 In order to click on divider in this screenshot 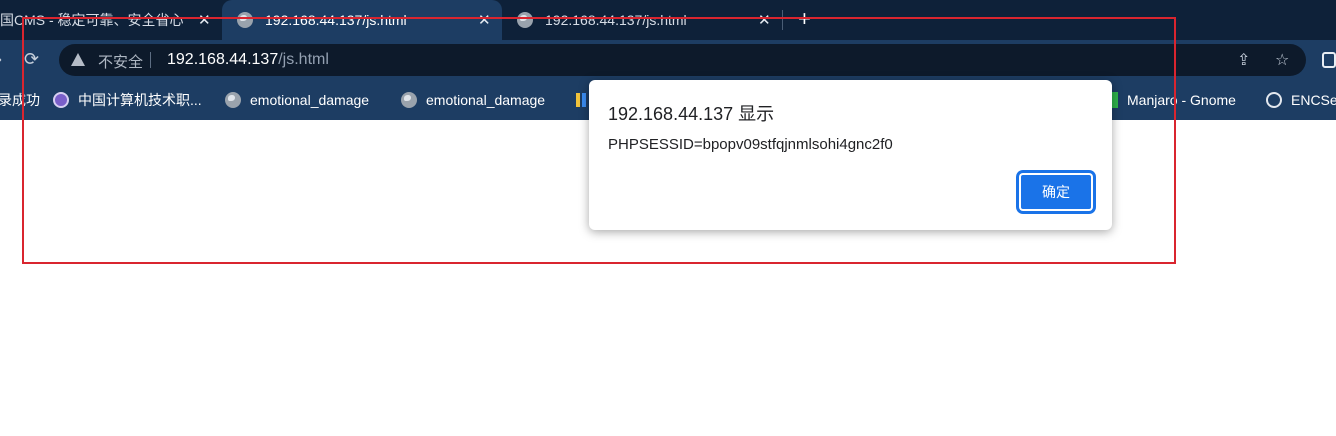, I will do `click(150, 60)`.